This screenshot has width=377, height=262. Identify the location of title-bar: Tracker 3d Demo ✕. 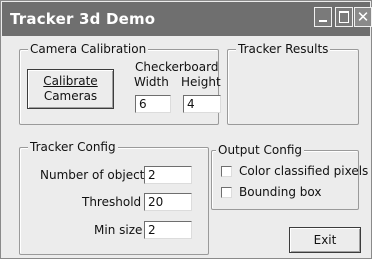
(187, 19).